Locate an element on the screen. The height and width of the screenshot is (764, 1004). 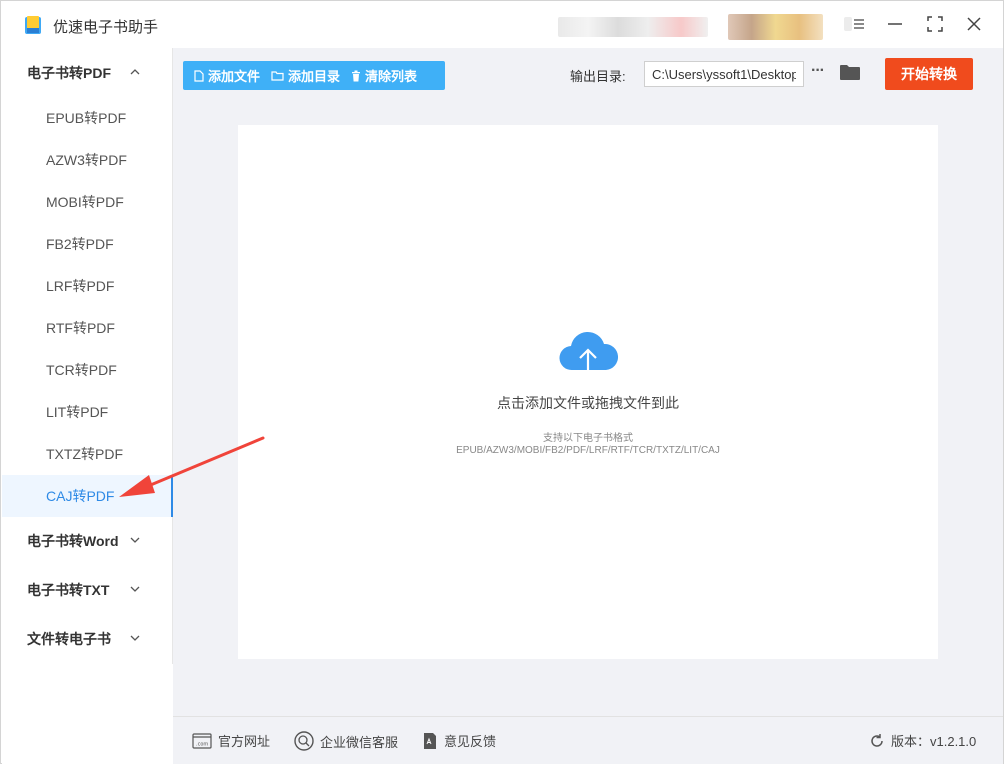
sidebar-item-mobi-to-pdf: MOBI转PDF is located at coordinates (87, 202).